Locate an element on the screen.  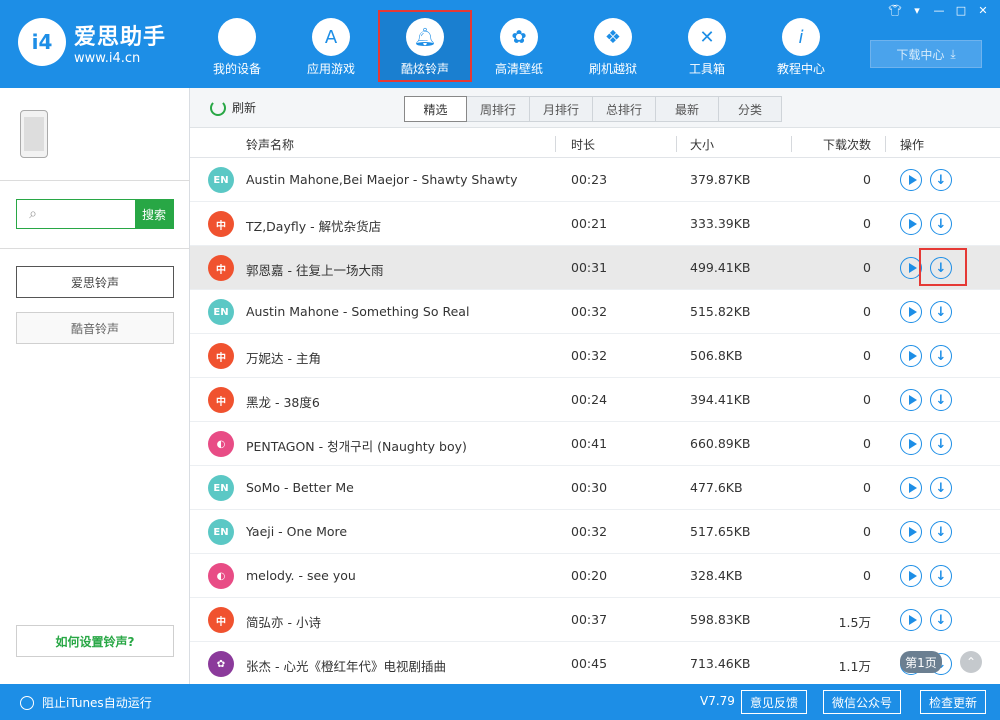
nav-toolbox: ✕ 工具箱 is located at coordinates (707, 46).